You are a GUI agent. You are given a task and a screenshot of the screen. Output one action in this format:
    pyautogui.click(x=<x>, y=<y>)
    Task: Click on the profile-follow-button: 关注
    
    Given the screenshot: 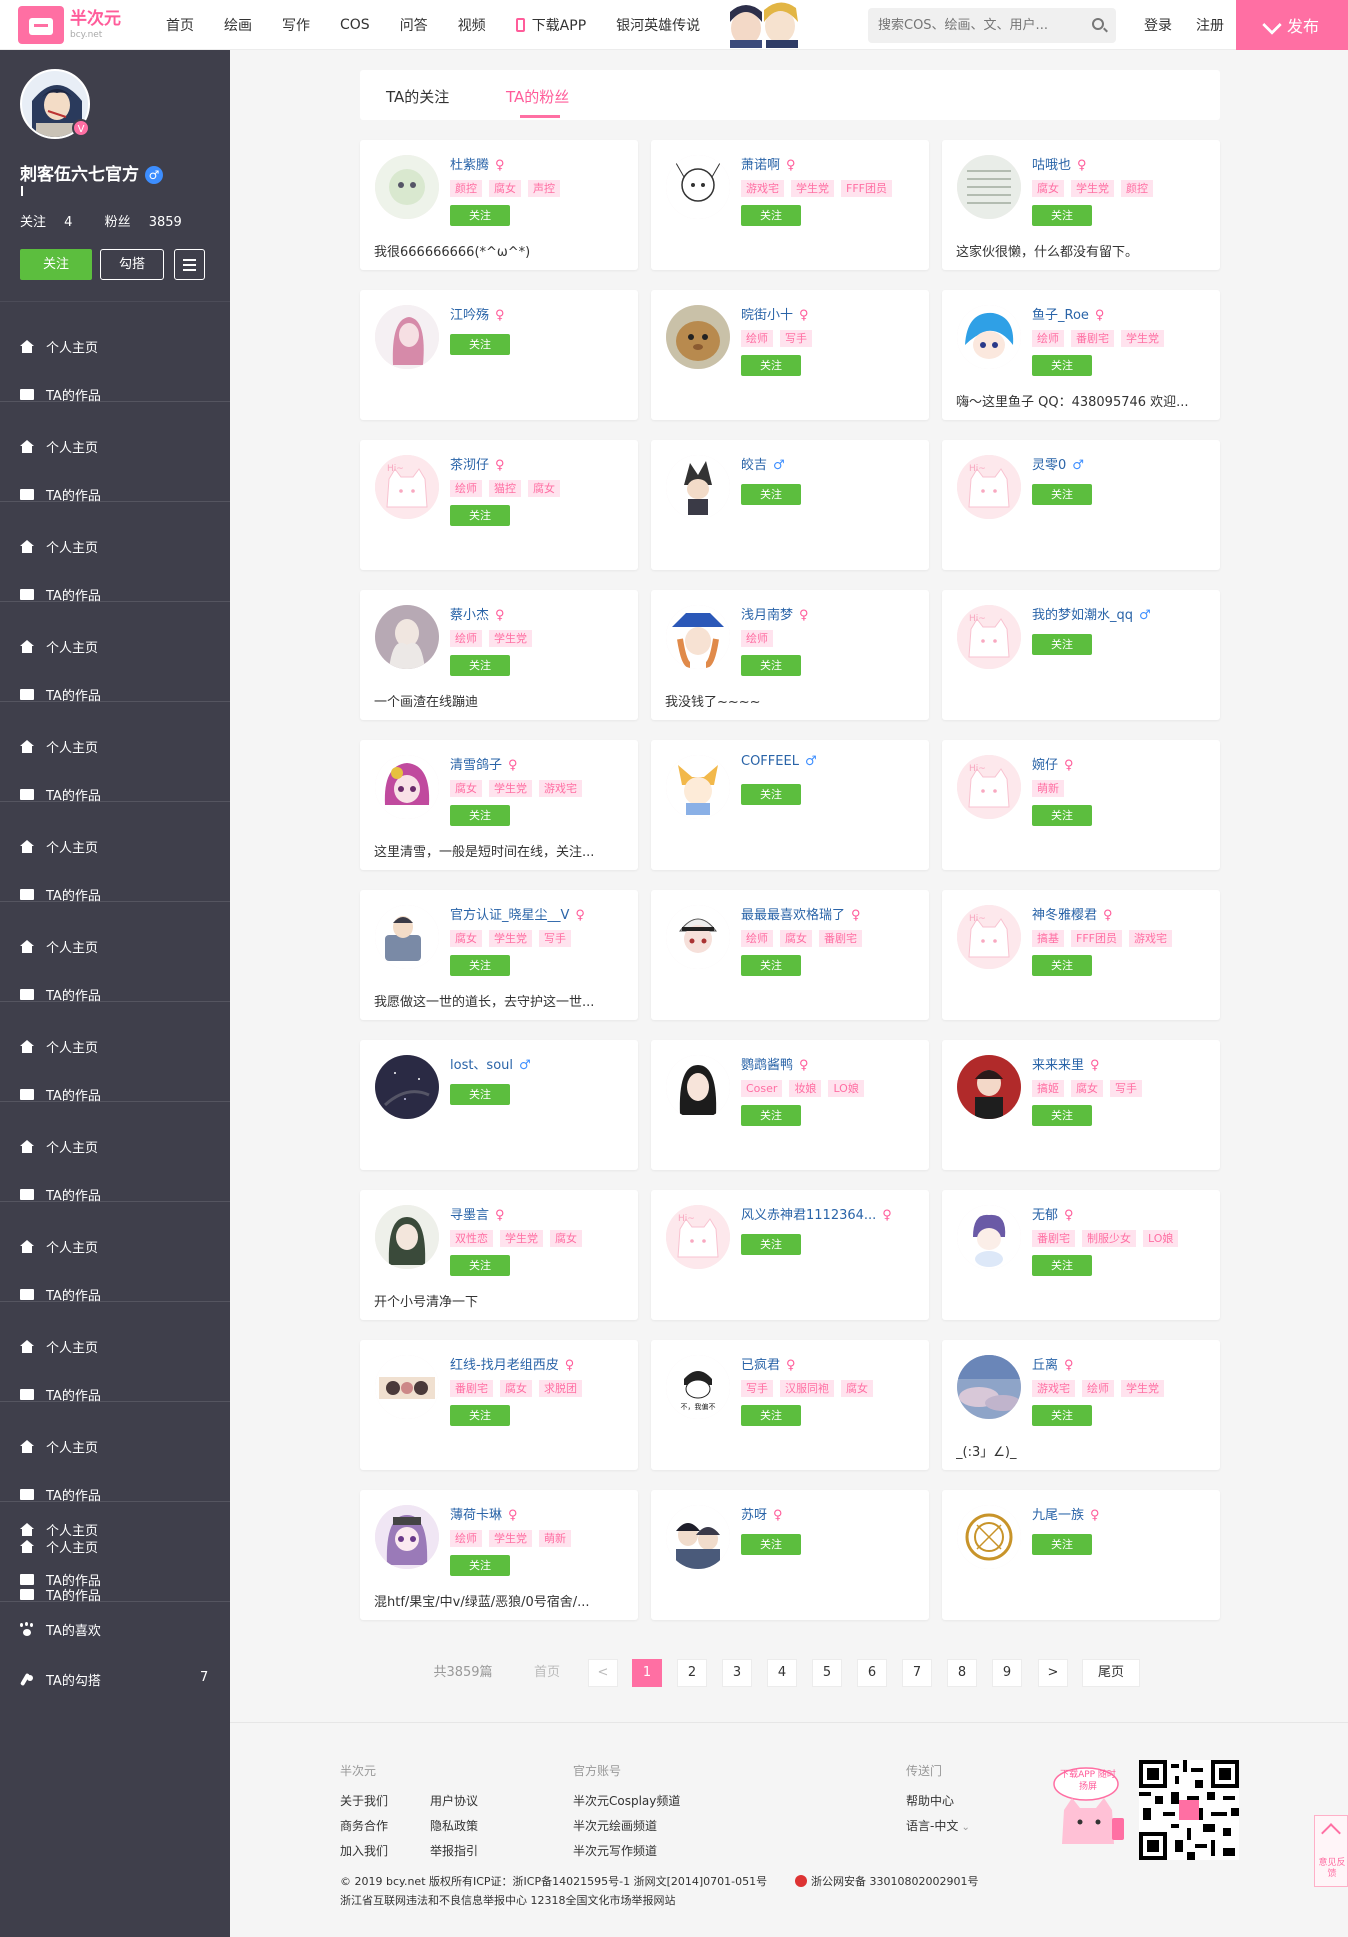 What is the action you would take?
    pyautogui.click(x=56, y=264)
    